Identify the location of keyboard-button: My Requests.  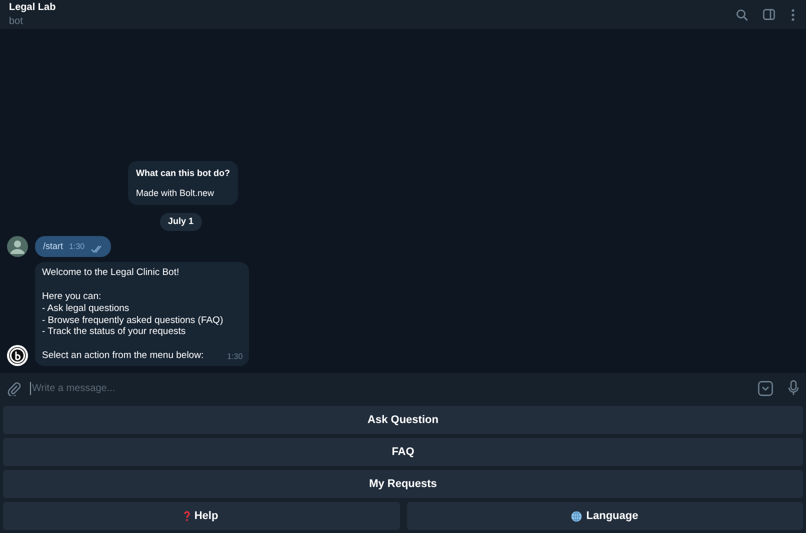
(403, 484).